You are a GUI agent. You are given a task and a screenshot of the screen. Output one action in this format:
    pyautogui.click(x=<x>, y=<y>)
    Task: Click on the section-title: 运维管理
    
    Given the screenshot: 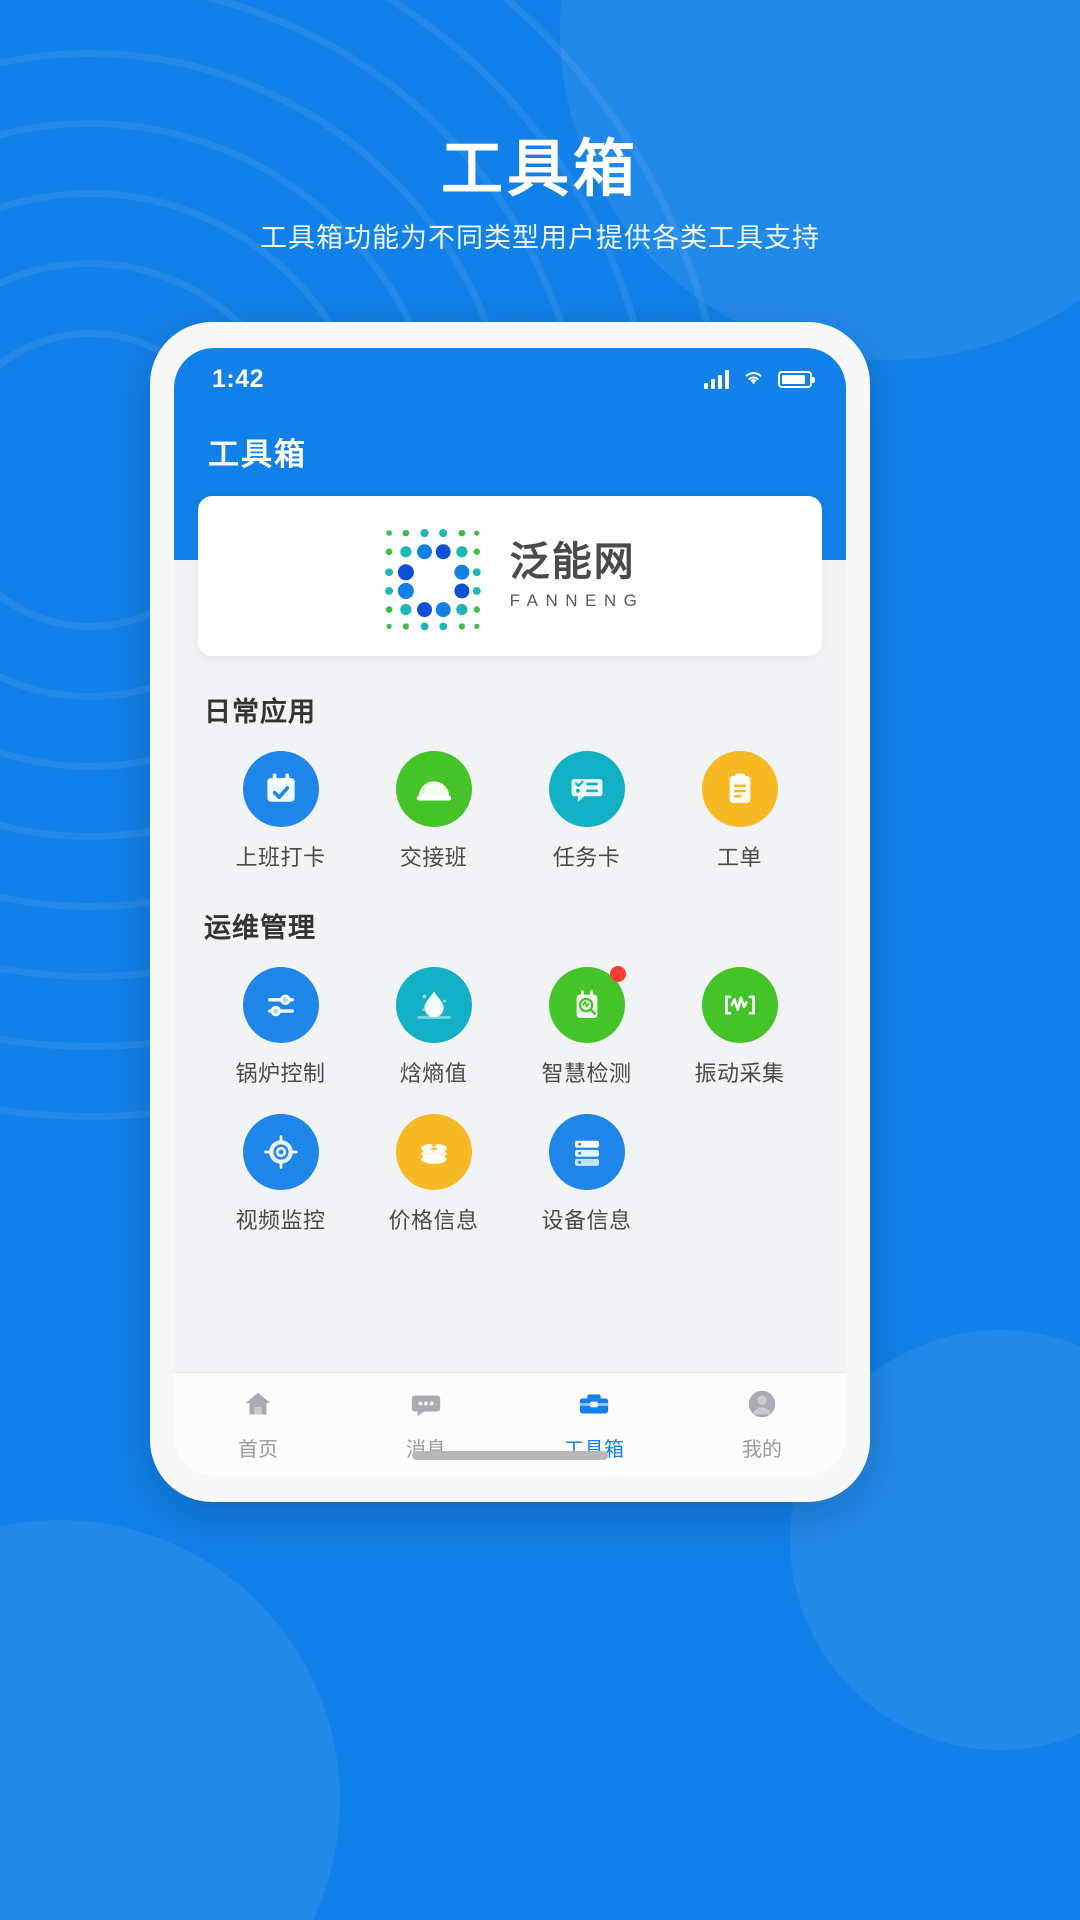 What is the action you would take?
    pyautogui.click(x=260, y=928)
    